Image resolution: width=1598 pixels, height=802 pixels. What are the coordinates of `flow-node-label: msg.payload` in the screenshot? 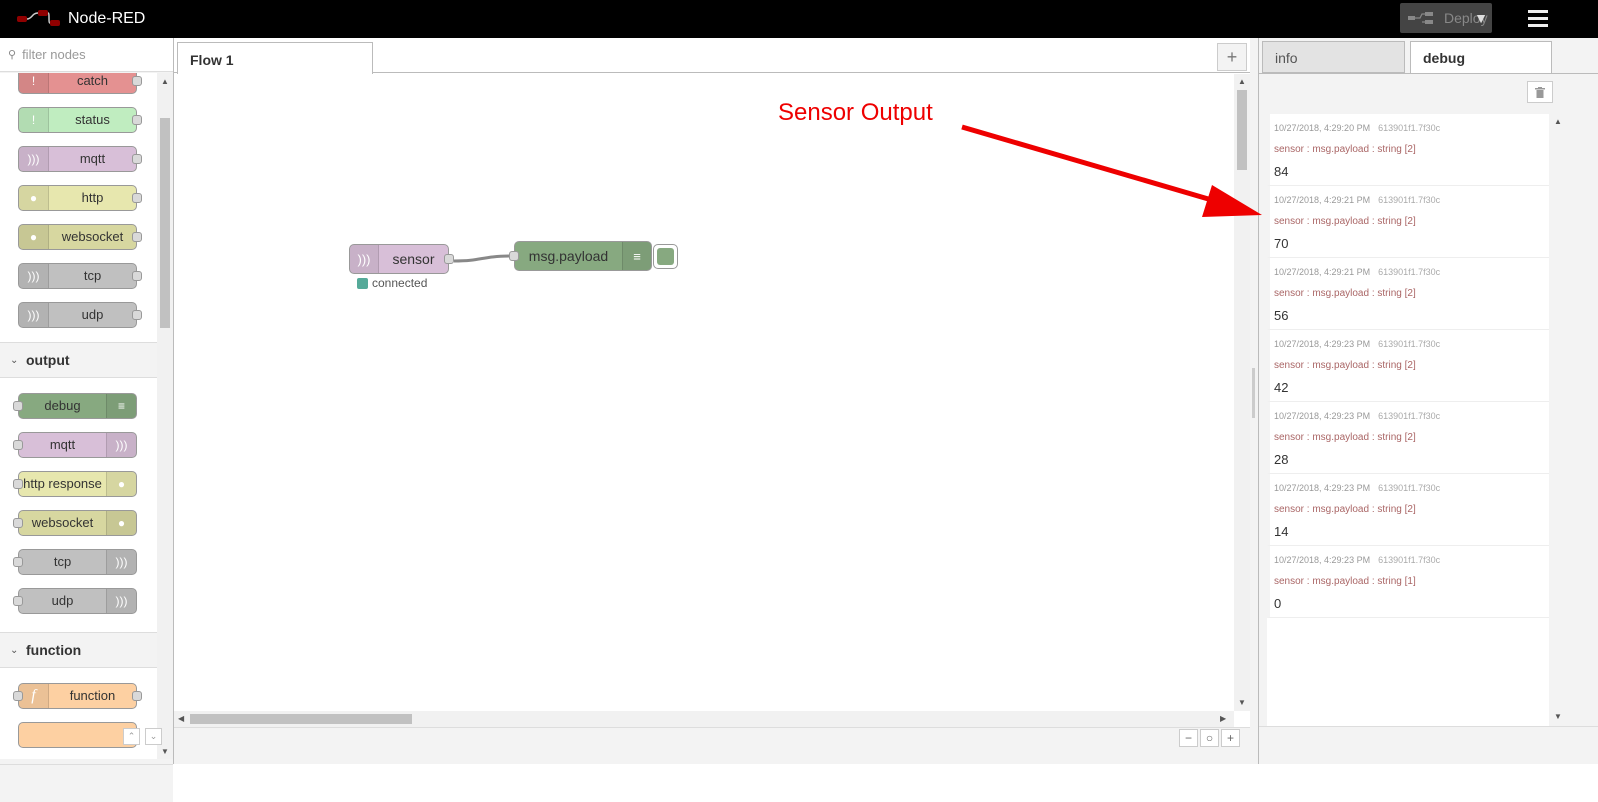 It's located at (568, 256).